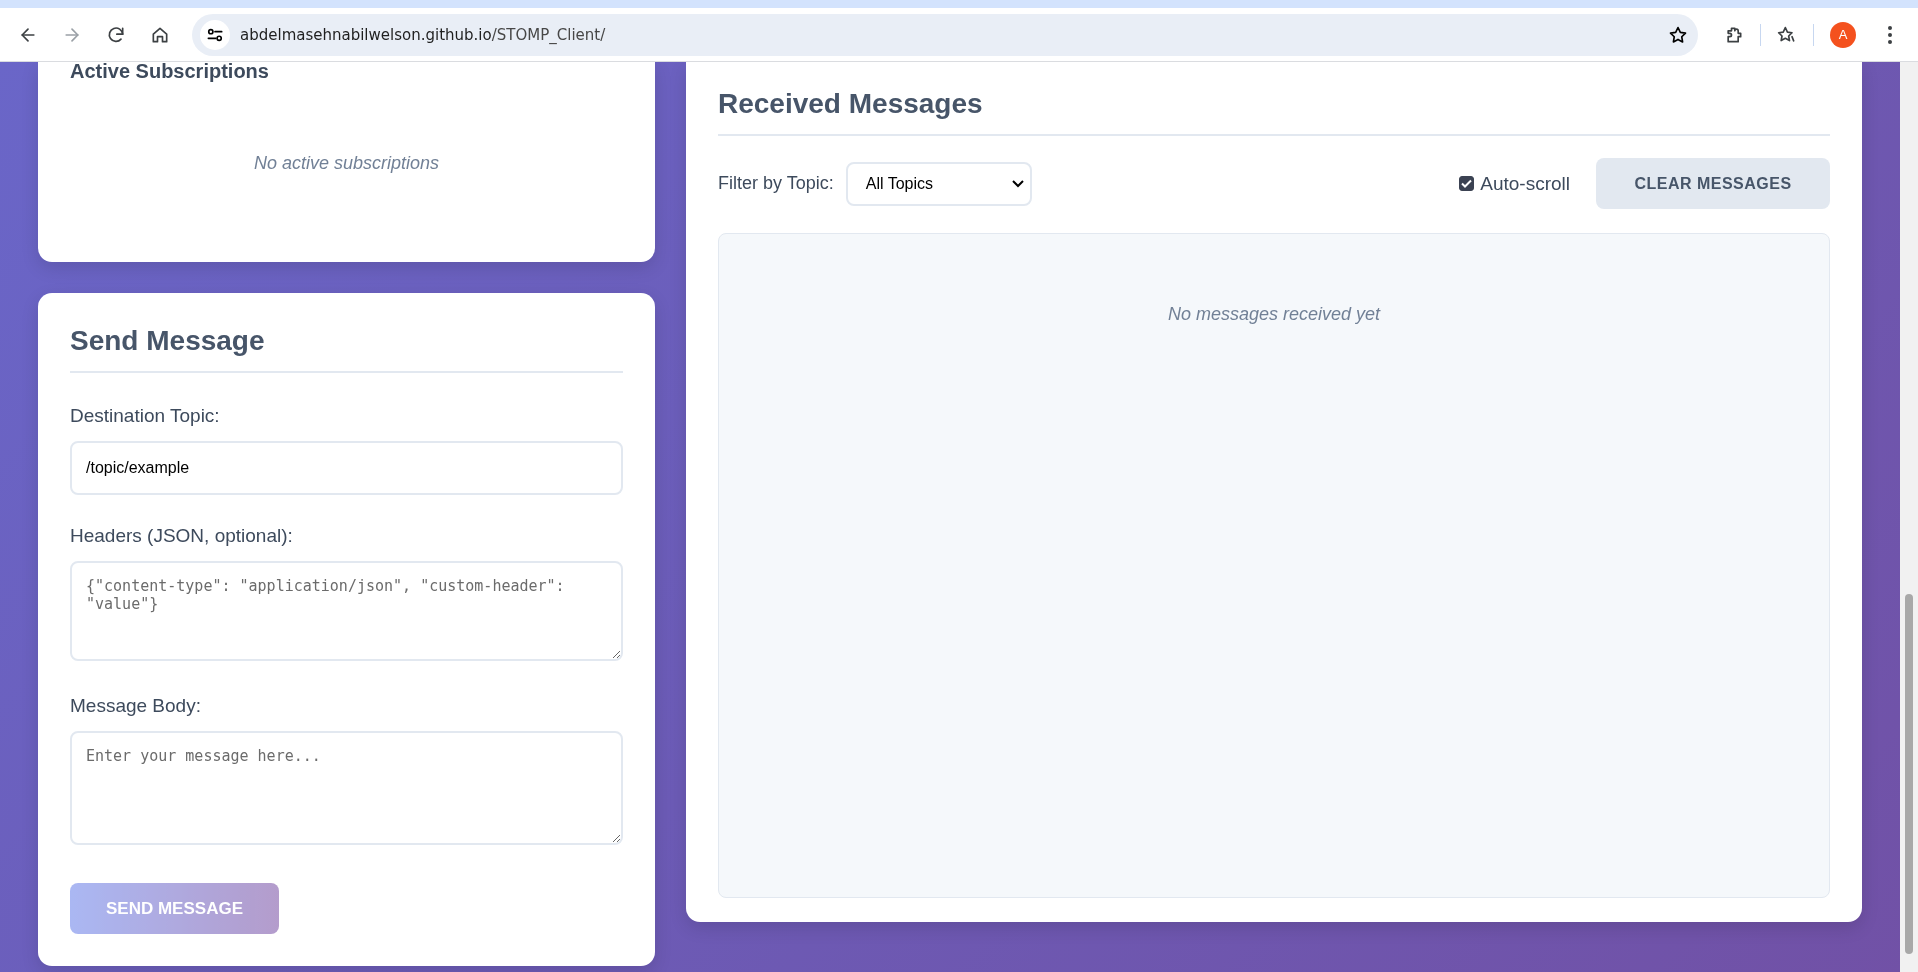 The width and height of the screenshot is (1918, 972). What do you see at coordinates (346, 163) in the screenshot?
I see `empty-state-text: No active subscriptions` at bounding box center [346, 163].